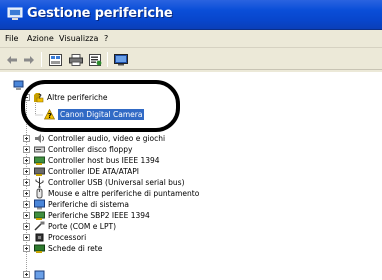  Describe the element at coordinates (39, 275) in the screenshot. I see `device-icon` at that location.